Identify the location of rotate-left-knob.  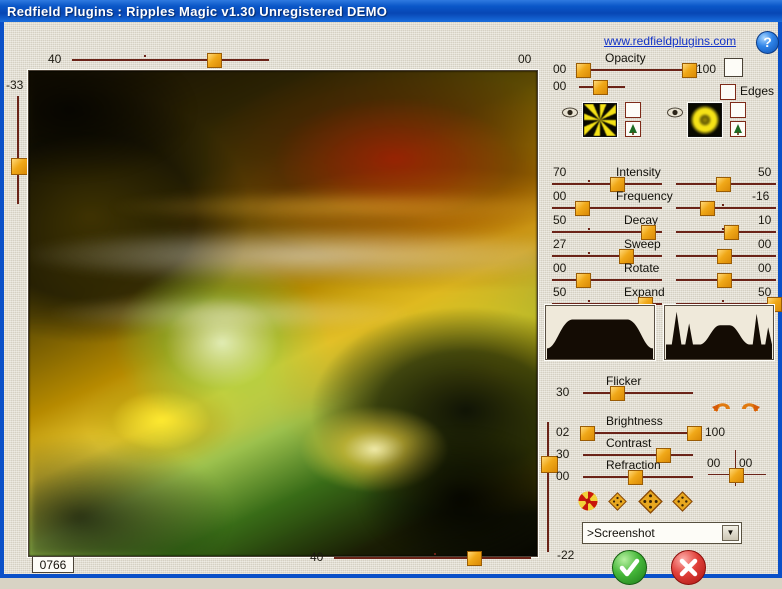
(583, 280).